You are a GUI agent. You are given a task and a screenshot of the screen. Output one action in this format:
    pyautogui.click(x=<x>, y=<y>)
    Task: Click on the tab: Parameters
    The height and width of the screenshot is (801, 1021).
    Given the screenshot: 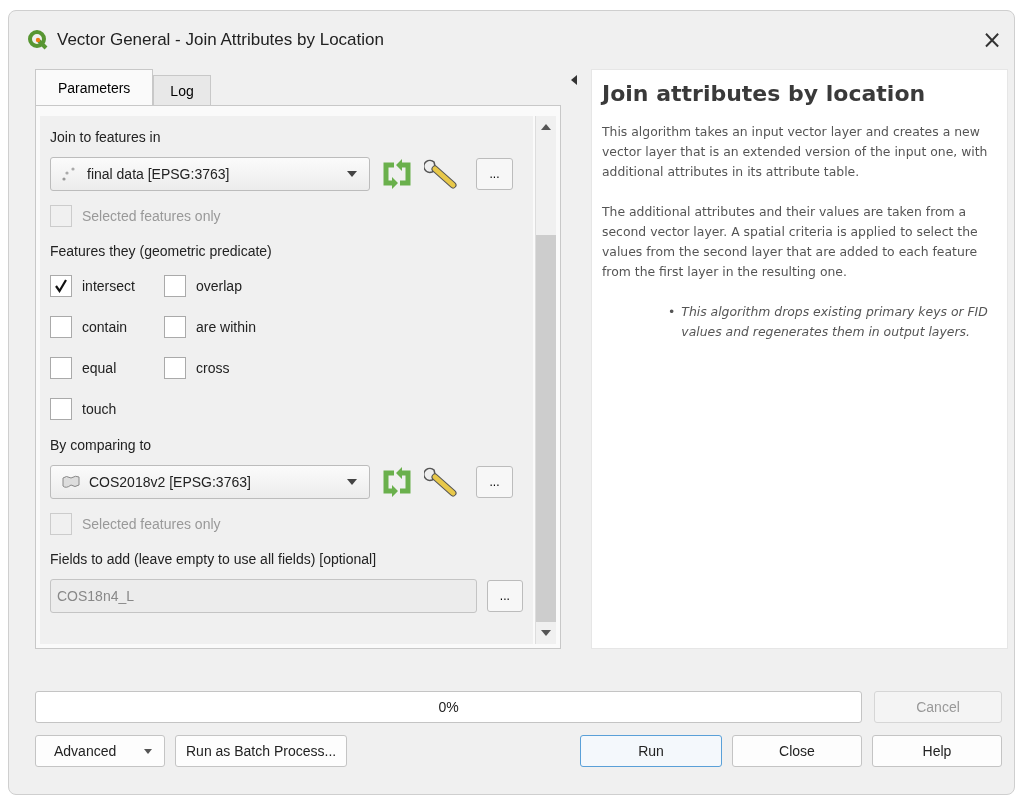 What is the action you would take?
    pyautogui.click(x=94, y=87)
    